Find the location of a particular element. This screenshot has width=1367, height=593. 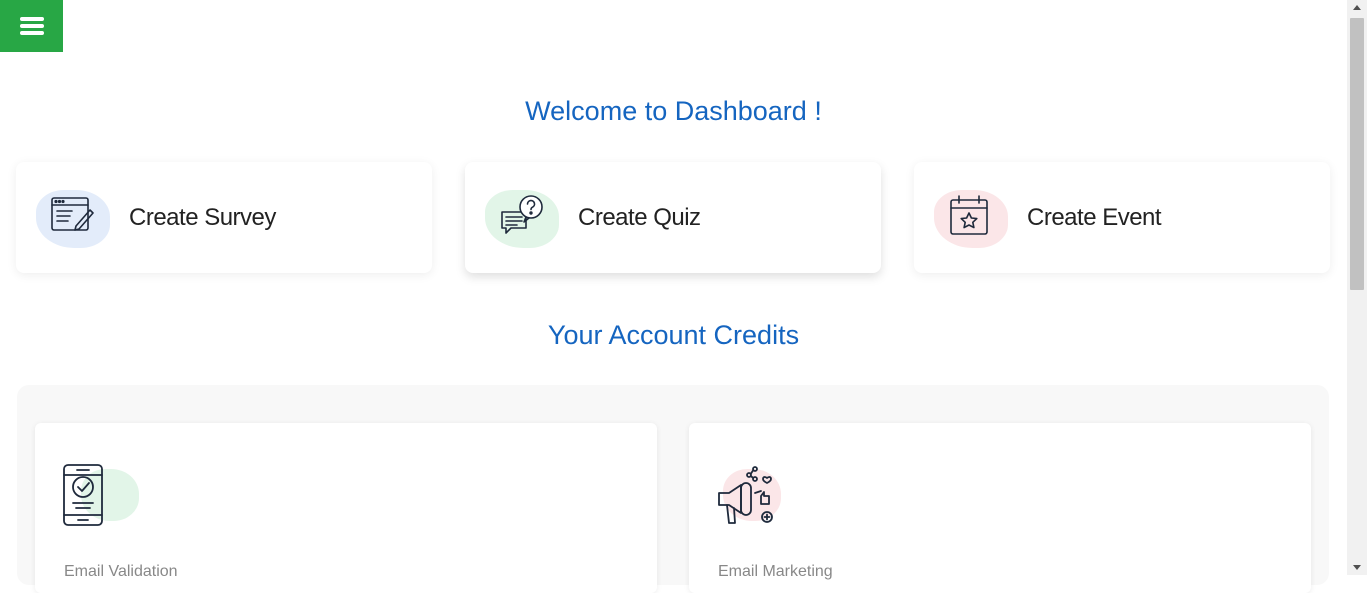

email-validation-label: Email Validation is located at coordinates (121, 571).